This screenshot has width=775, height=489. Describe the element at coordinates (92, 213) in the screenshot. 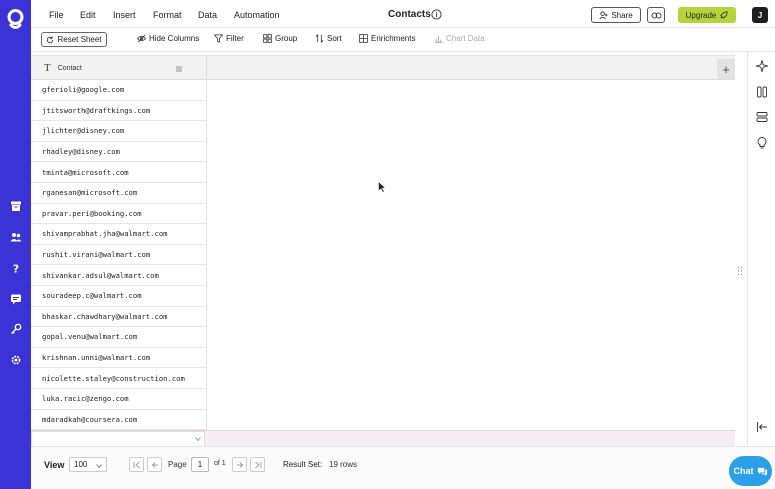

I see `cell-contact: pravar.peri@booking.com` at that location.